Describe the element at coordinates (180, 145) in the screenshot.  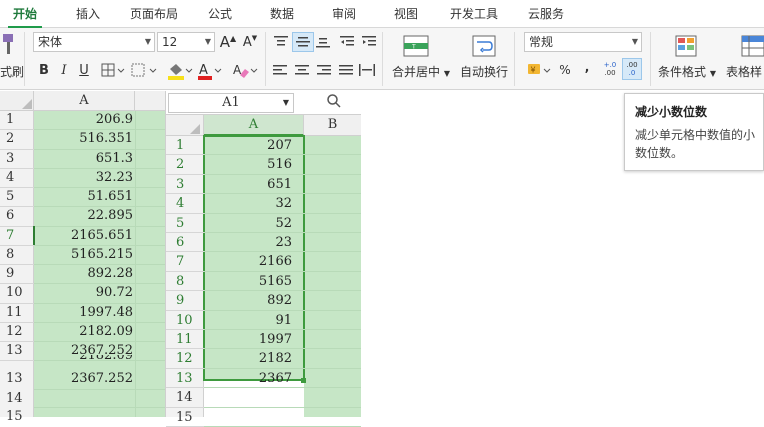
I see `right-row-number: 1` at that location.